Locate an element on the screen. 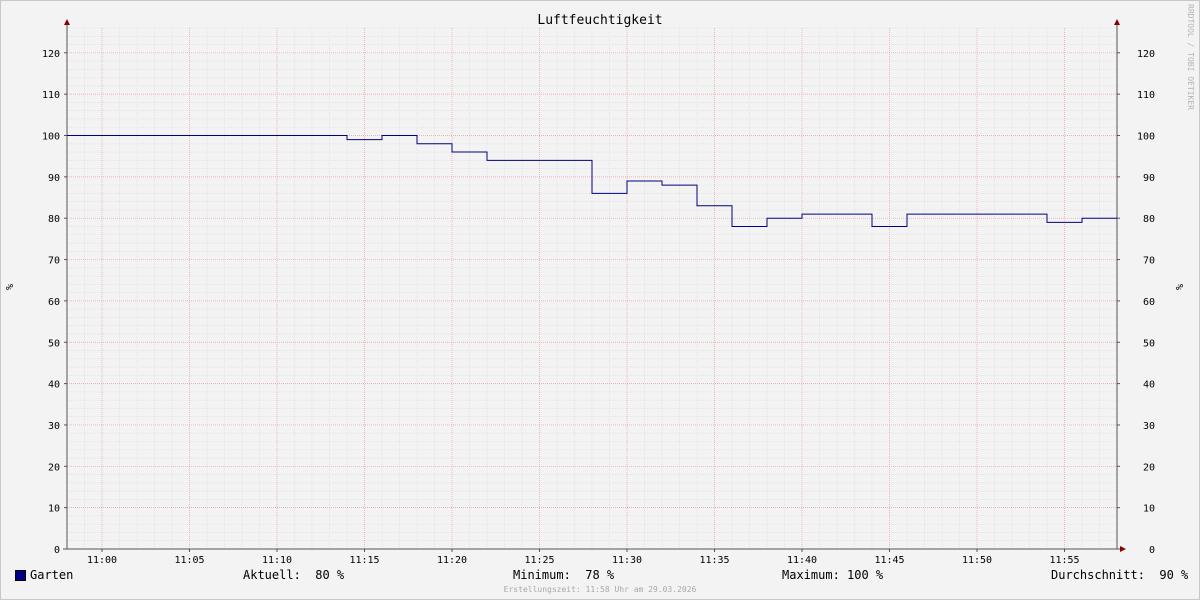 The height and width of the screenshot is (600, 1200). y-tick-label-left: 70 is located at coordinates (54, 261).